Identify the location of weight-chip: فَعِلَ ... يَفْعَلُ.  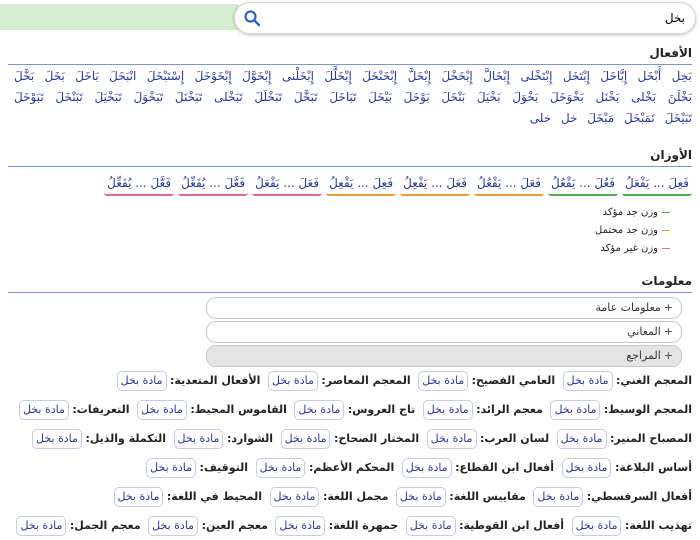
(657, 184).